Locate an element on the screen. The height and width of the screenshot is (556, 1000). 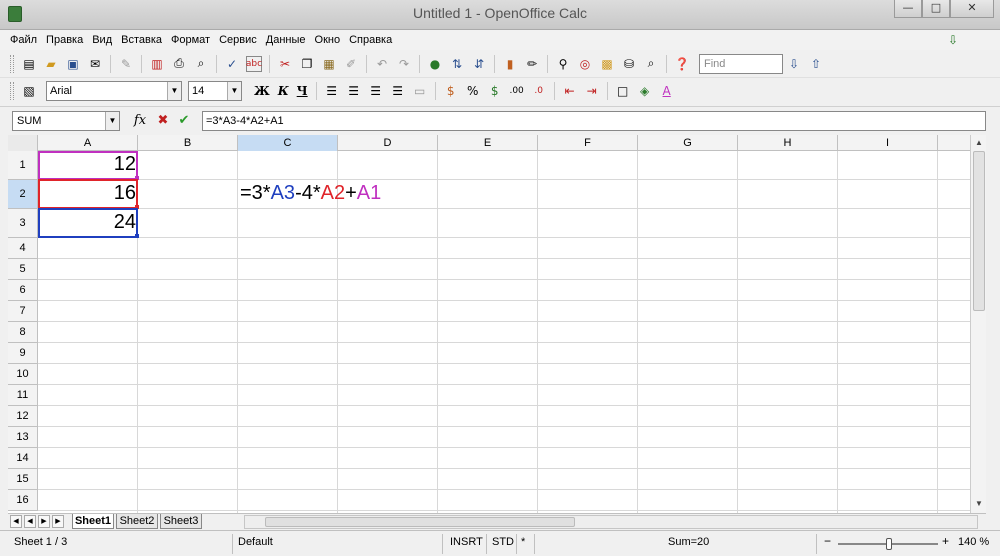
align-center-icon: ☰ is located at coordinates (354, 91).